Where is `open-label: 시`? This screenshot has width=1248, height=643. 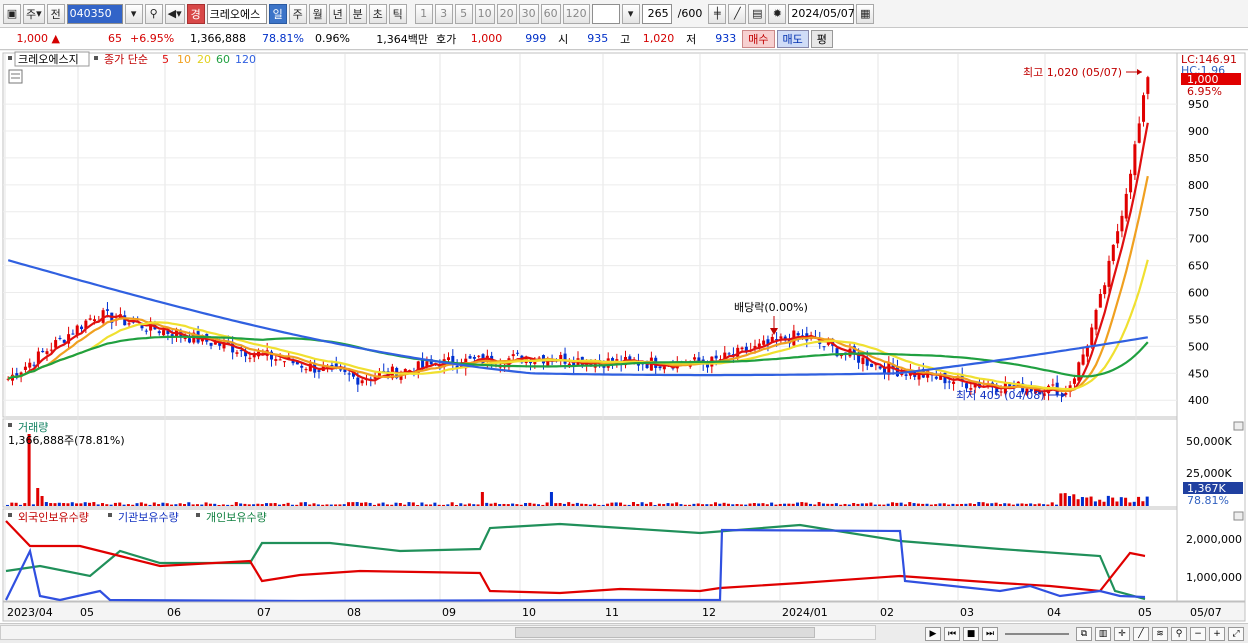
open-label: 시 is located at coordinates (563, 39).